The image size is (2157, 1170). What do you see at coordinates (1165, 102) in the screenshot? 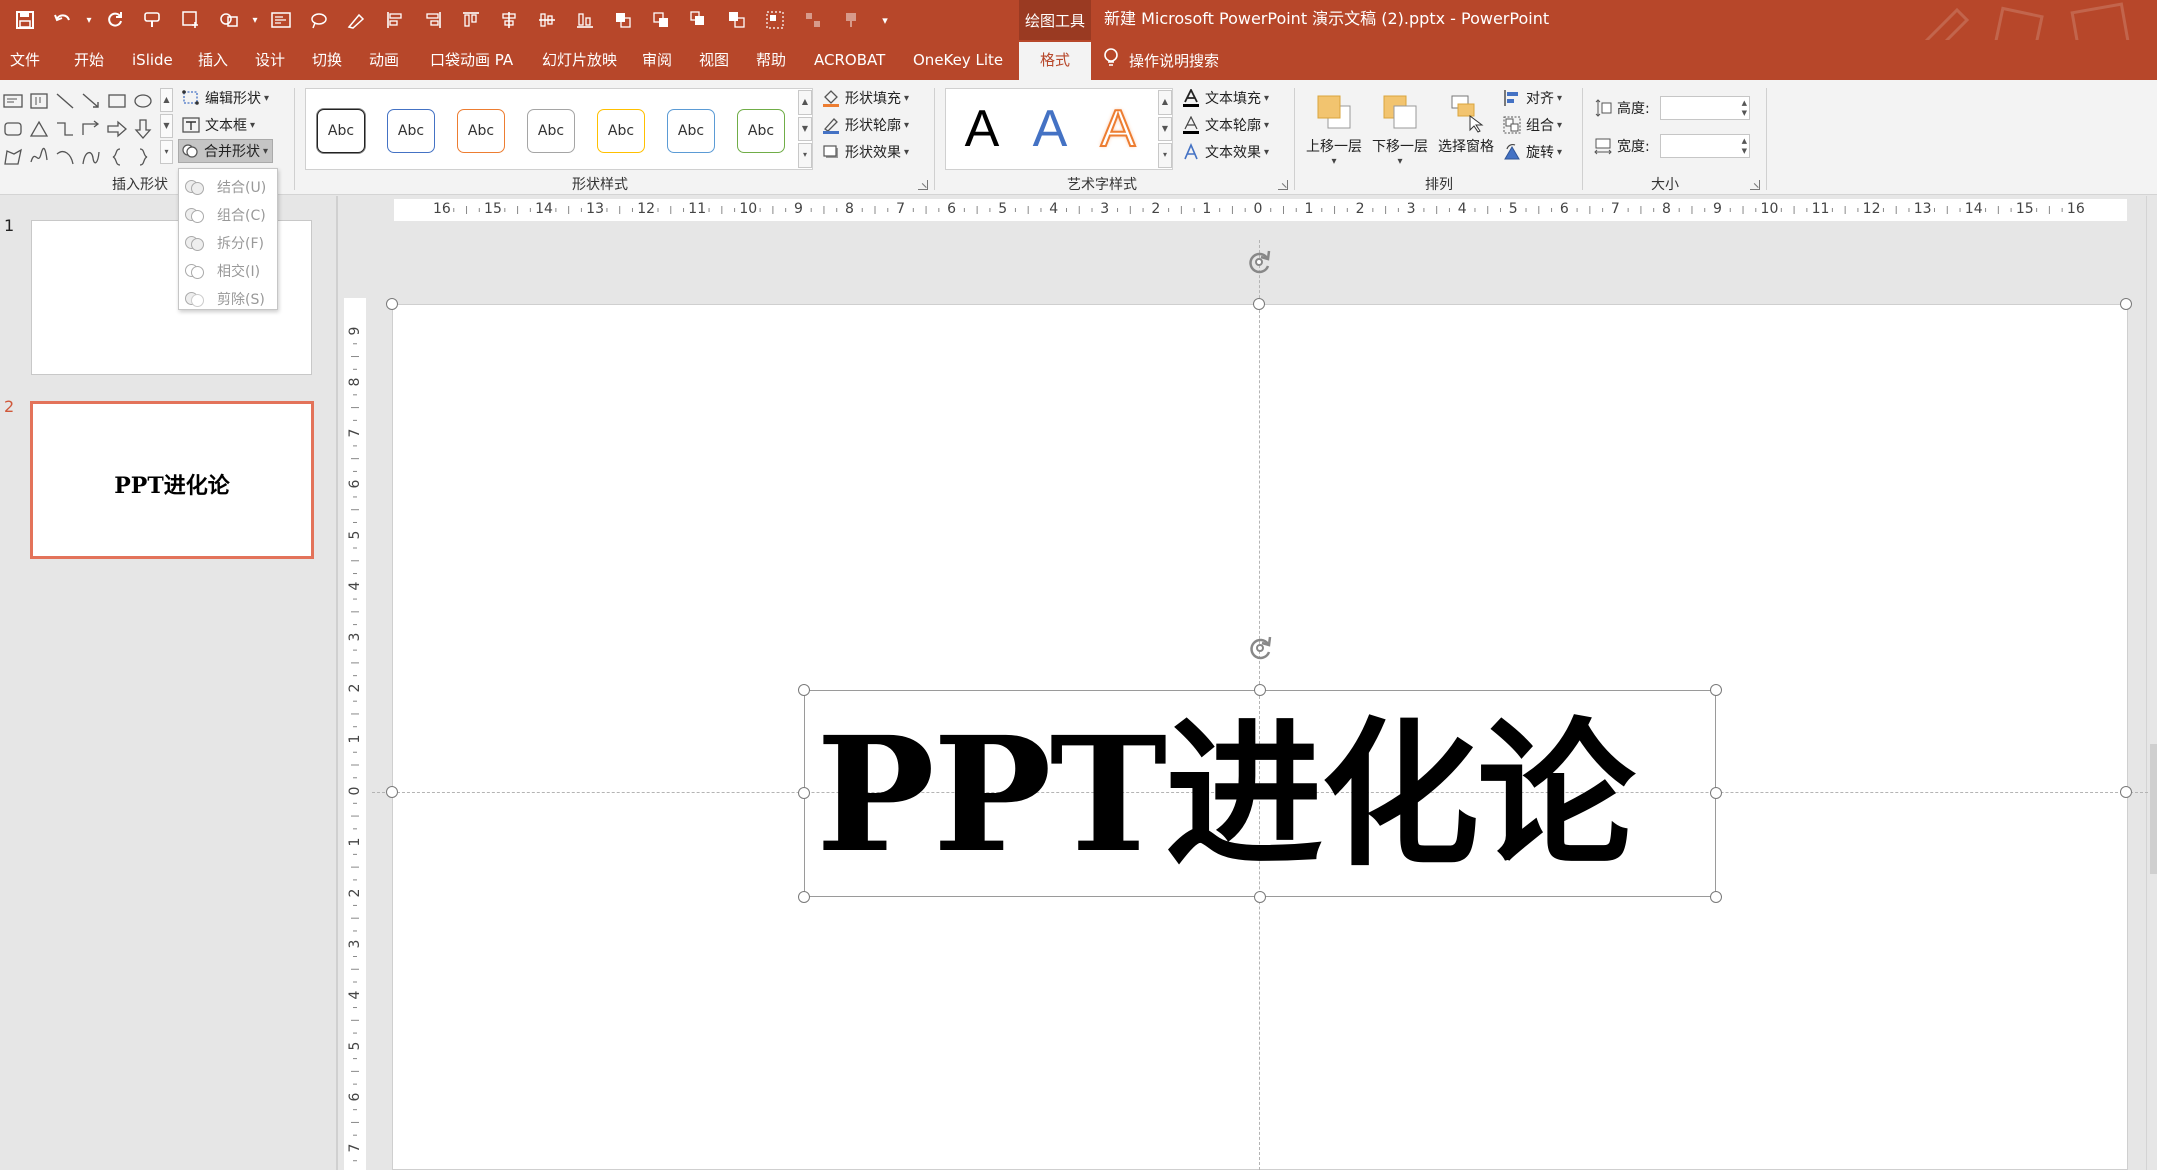
I see `scroll-up-icon: ▲` at bounding box center [1165, 102].